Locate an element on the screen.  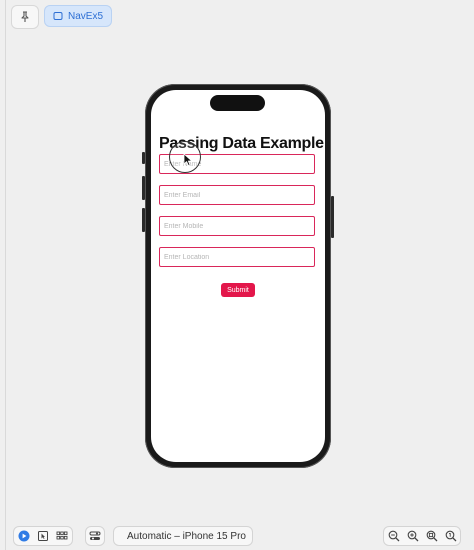
device-picker-label: Automatic – iPhone 15 Pro is located at coordinates (186, 536).